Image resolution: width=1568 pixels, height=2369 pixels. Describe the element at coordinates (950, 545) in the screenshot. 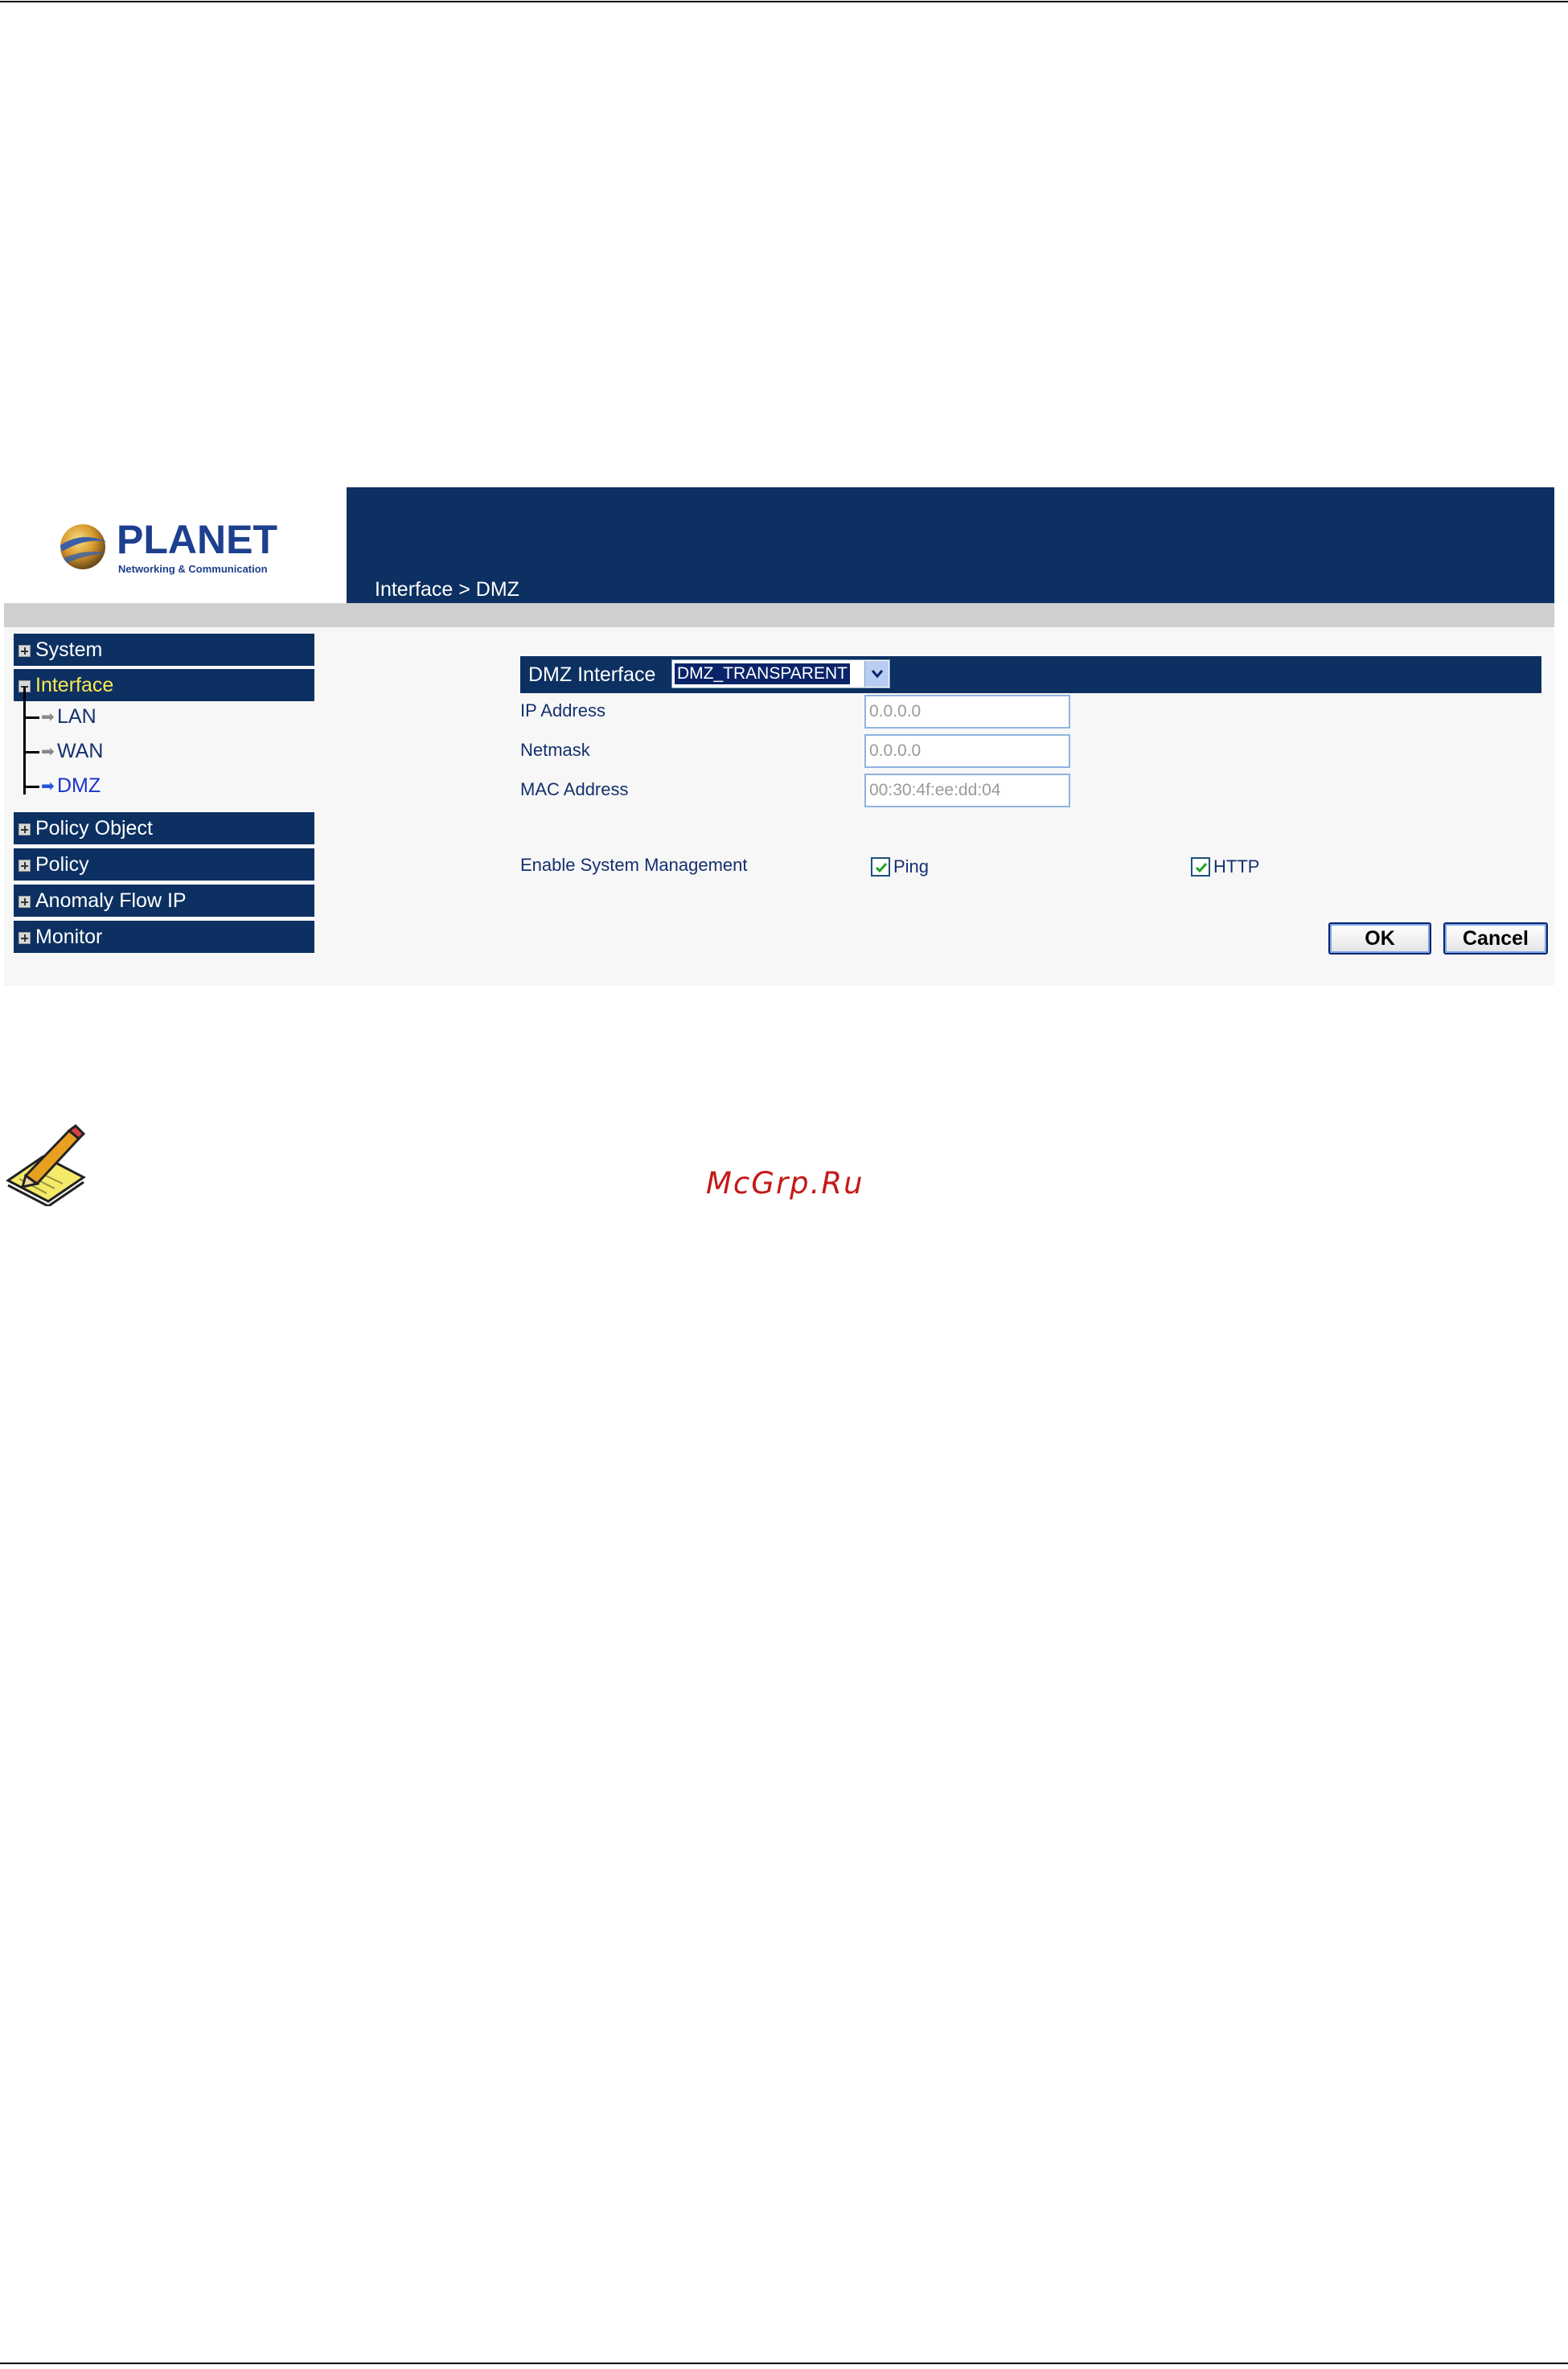

I see `header-bar: Interface > DMZ` at that location.